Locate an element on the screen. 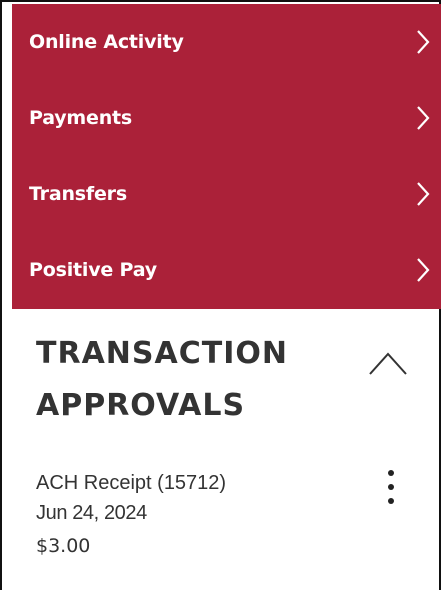 The width and height of the screenshot is (441, 590). nav-item-label: Positive Pay is located at coordinates (93, 270).